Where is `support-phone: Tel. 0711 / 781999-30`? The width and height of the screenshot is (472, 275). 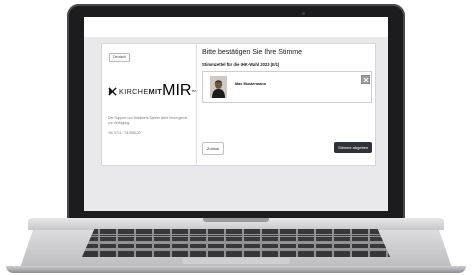 support-phone: Tel. 0711 / 781999-30 is located at coordinates (124, 133).